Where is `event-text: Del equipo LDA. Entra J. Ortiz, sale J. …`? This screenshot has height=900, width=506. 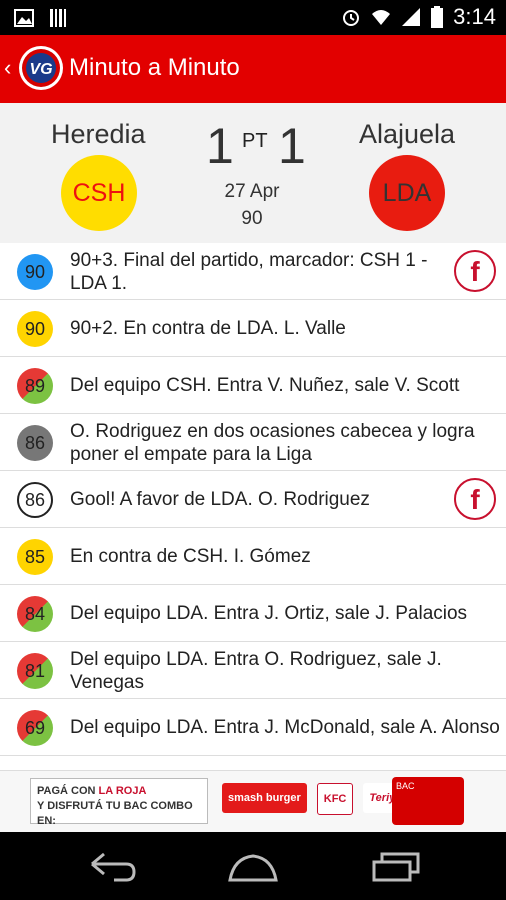 event-text: Del equipo LDA. Entra J. Ortiz, sale J. … is located at coordinates (269, 613).